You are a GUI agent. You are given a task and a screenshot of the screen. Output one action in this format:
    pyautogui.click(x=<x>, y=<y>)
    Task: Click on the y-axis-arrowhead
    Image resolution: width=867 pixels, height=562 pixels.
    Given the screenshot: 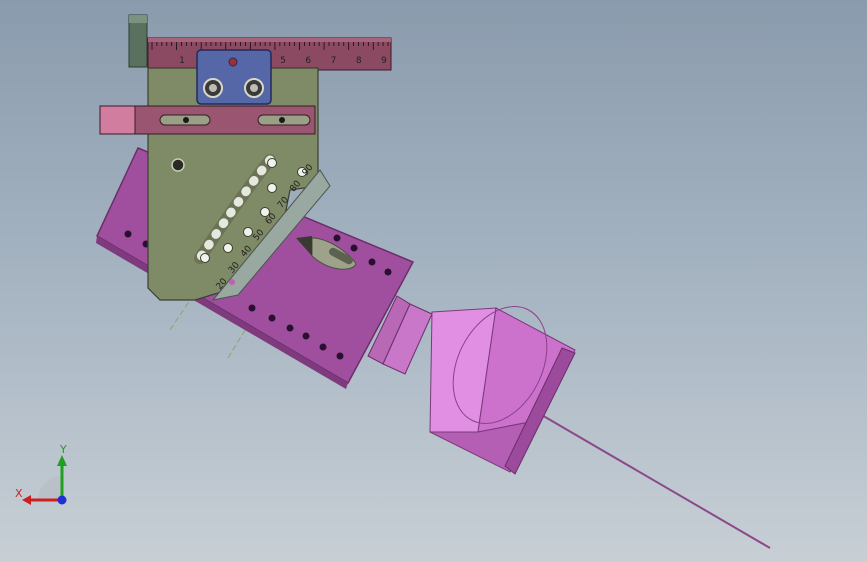 What is the action you would take?
    pyautogui.click(x=62, y=460)
    